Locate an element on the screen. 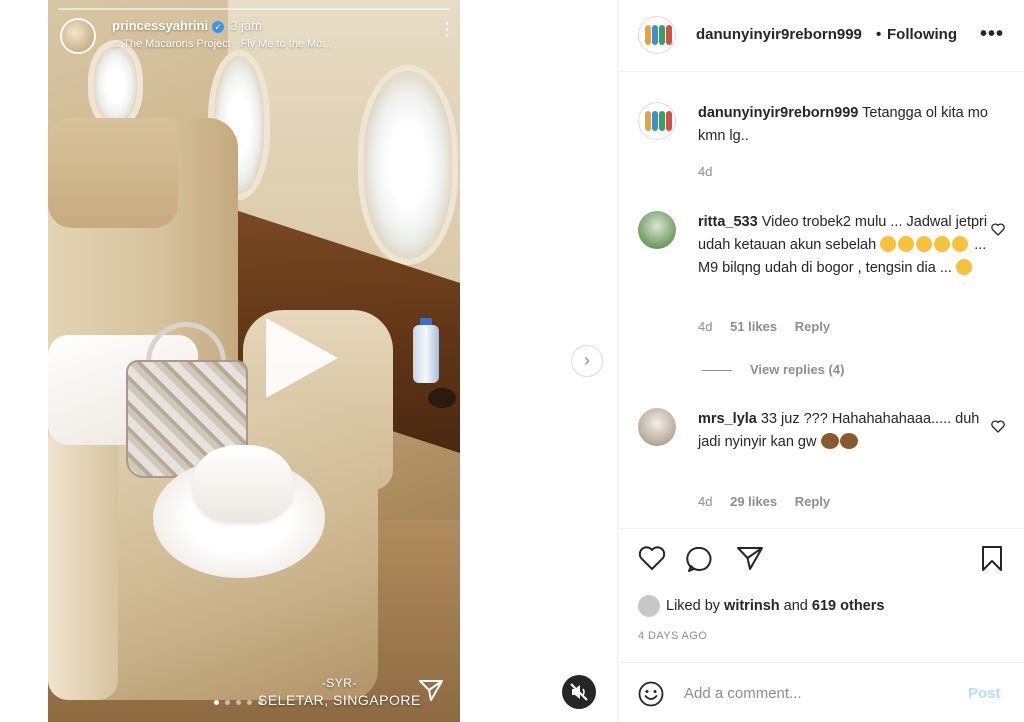 This screenshot has height=722, width=1024. liked-by-prefix: Liked by is located at coordinates (693, 605).